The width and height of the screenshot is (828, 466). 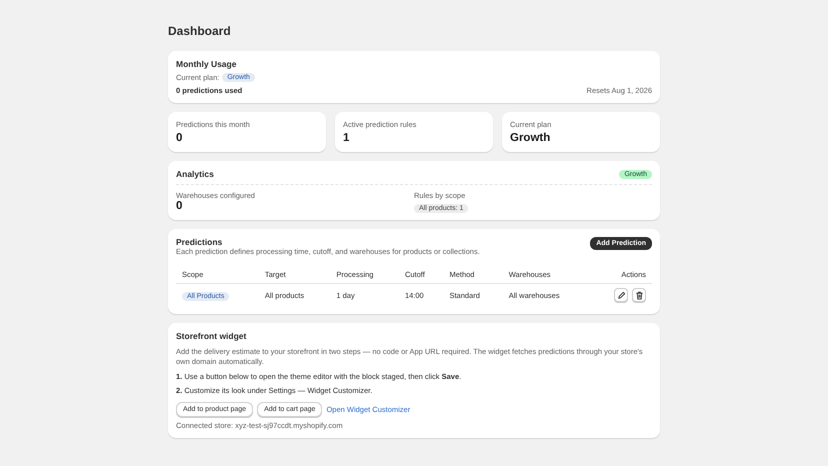 I want to click on trash-icon, so click(x=639, y=295).